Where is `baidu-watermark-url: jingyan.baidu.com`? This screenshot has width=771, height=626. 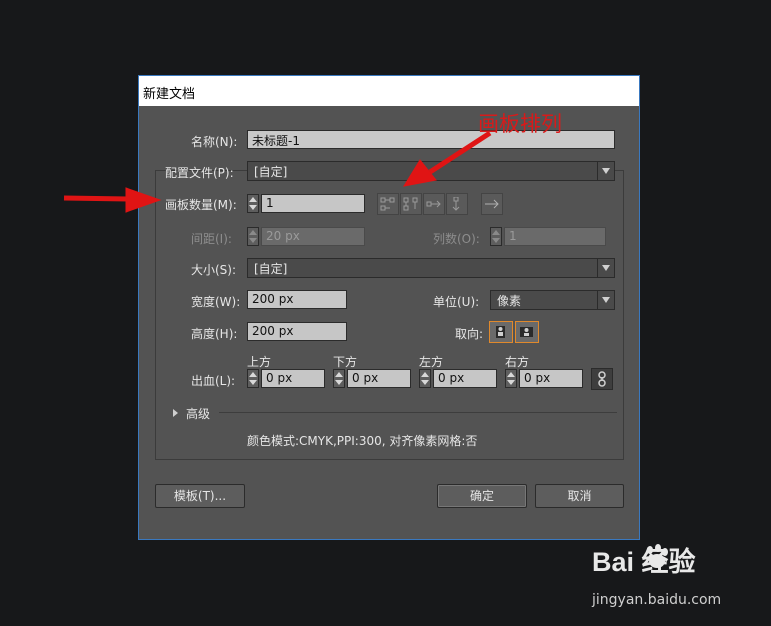 baidu-watermark-url: jingyan.baidu.com is located at coordinates (657, 600).